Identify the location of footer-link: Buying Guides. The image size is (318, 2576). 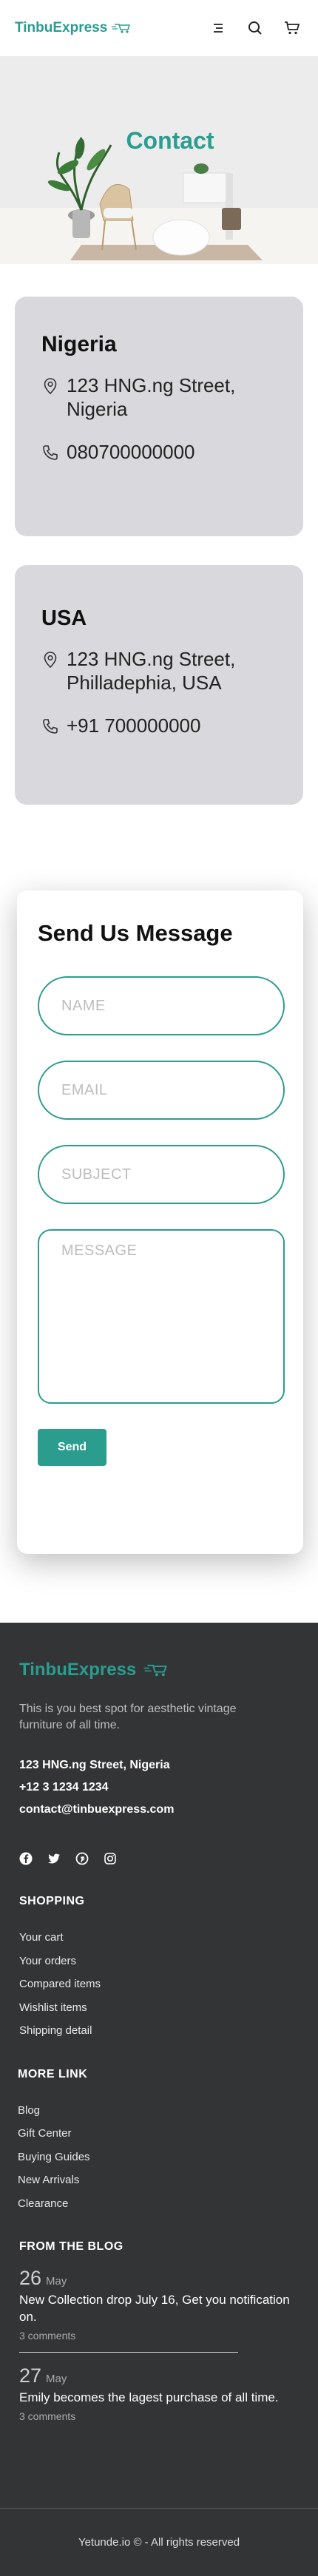
(158, 2157).